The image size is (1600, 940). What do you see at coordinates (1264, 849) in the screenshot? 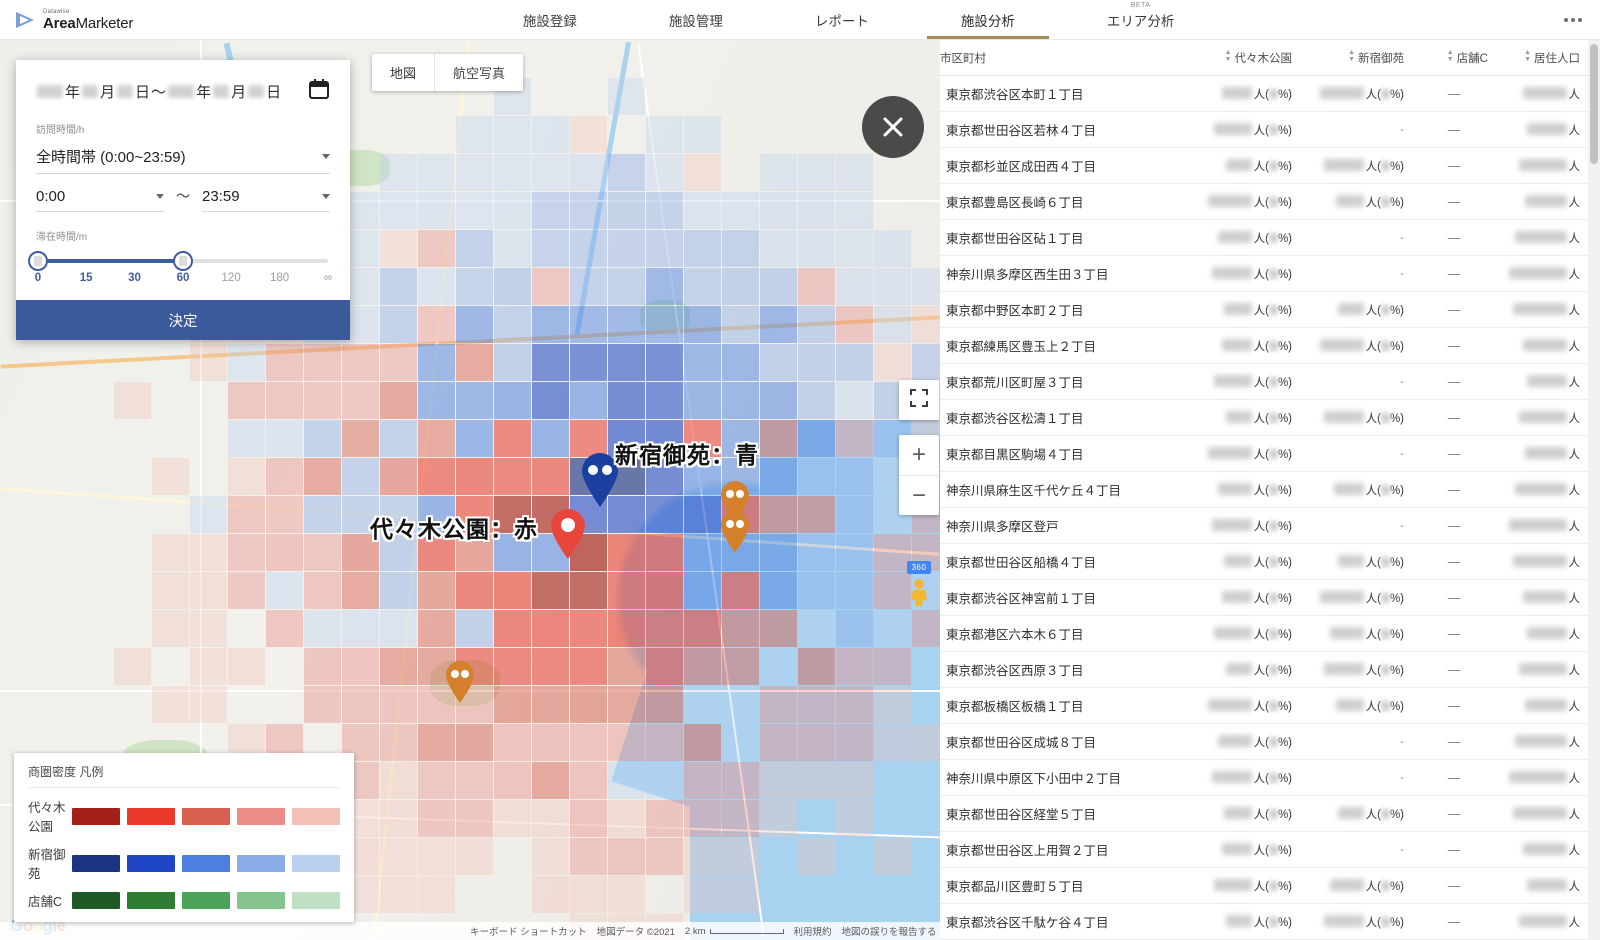
I see `table-row: 東京都世田谷区上用賀２丁目 人(%) - — 人` at bounding box center [1264, 849].